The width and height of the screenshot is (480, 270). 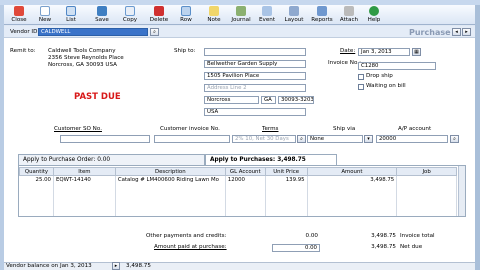 What do you see at coordinates (111, 159) in the screenshot?
I see `tab-apply-purchase-order: Apply to Purchase Order: 0.00` at bounding box center [111, 159].